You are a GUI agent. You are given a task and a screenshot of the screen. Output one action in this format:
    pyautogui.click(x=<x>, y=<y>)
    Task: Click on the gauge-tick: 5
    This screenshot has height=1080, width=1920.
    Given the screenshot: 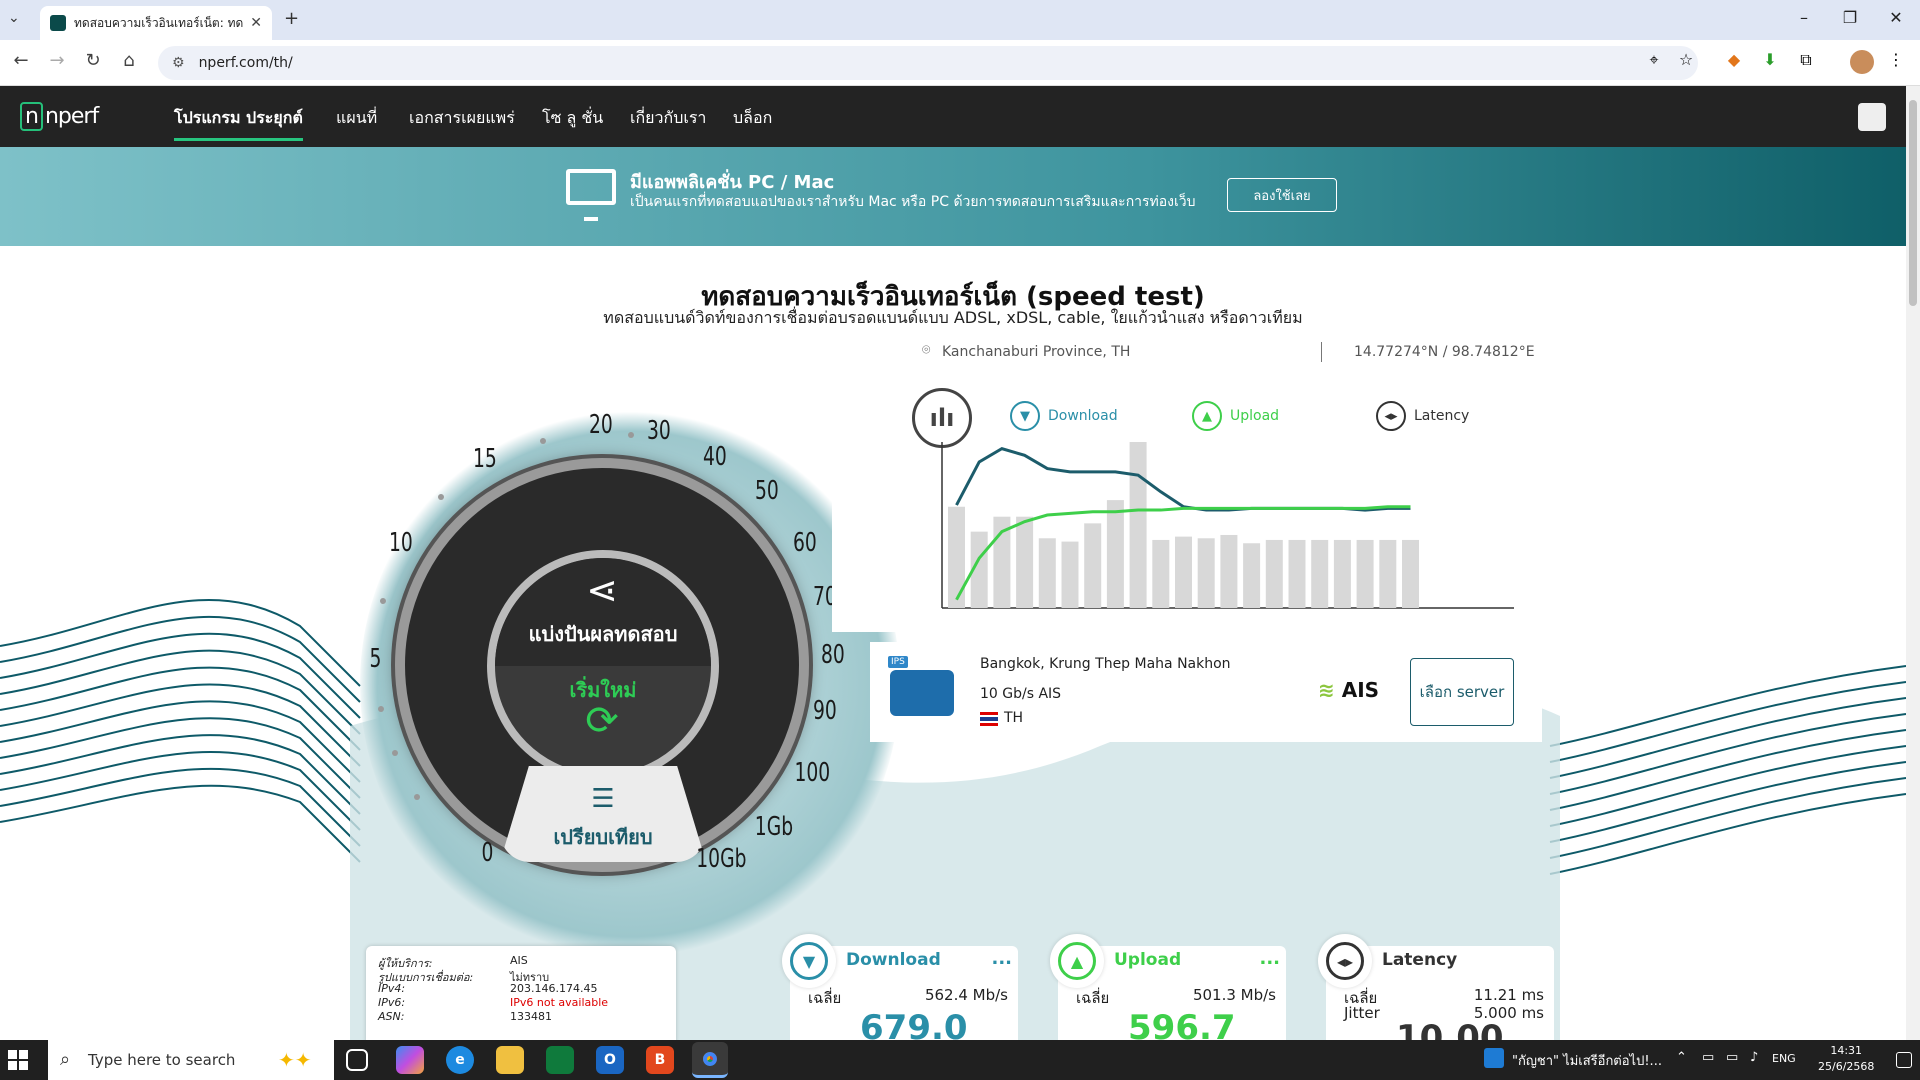 What is the action you would take?
    pyautogui.click(x=375, y=659)
    